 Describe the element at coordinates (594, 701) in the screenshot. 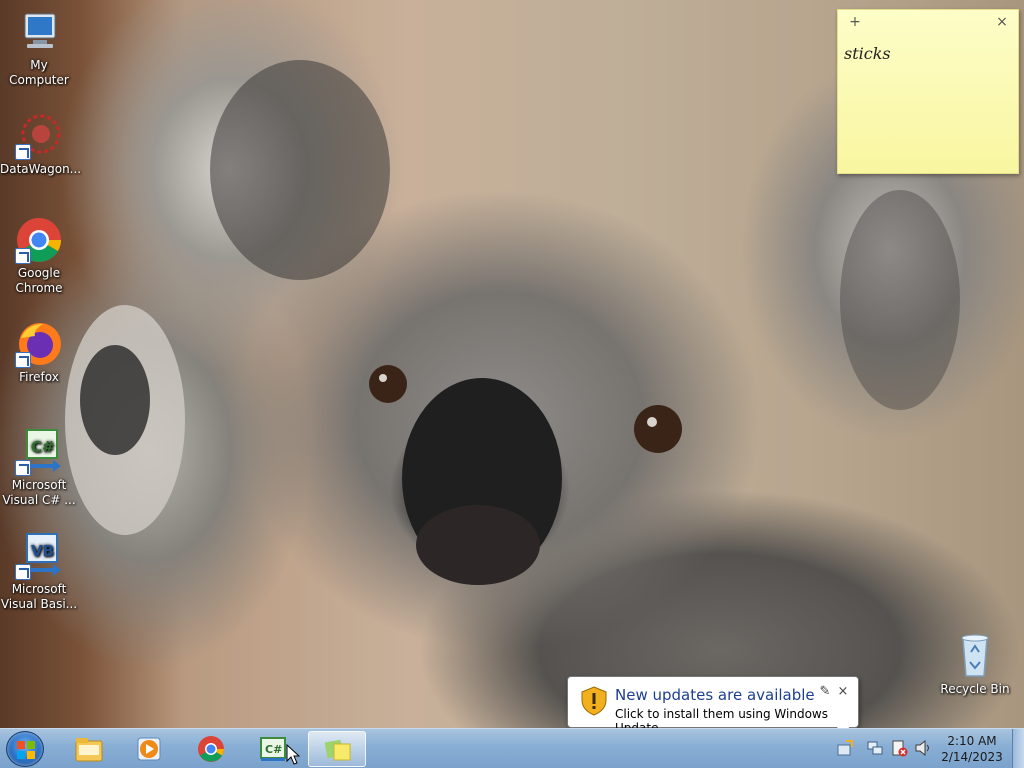

I see `shield-warning-icon` at that location.